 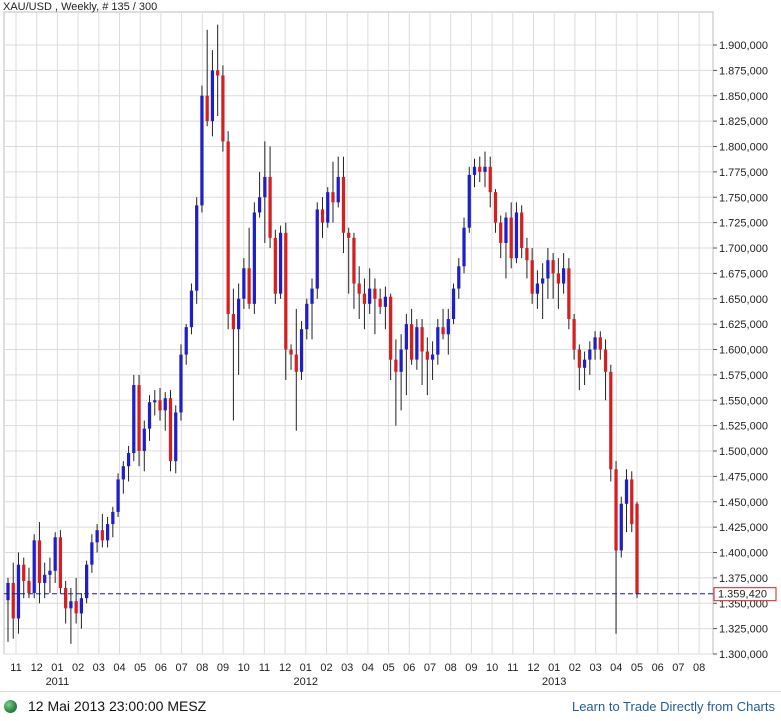 I want to click on y-tick-label: 1.450,000, so click(x=743, y=503).